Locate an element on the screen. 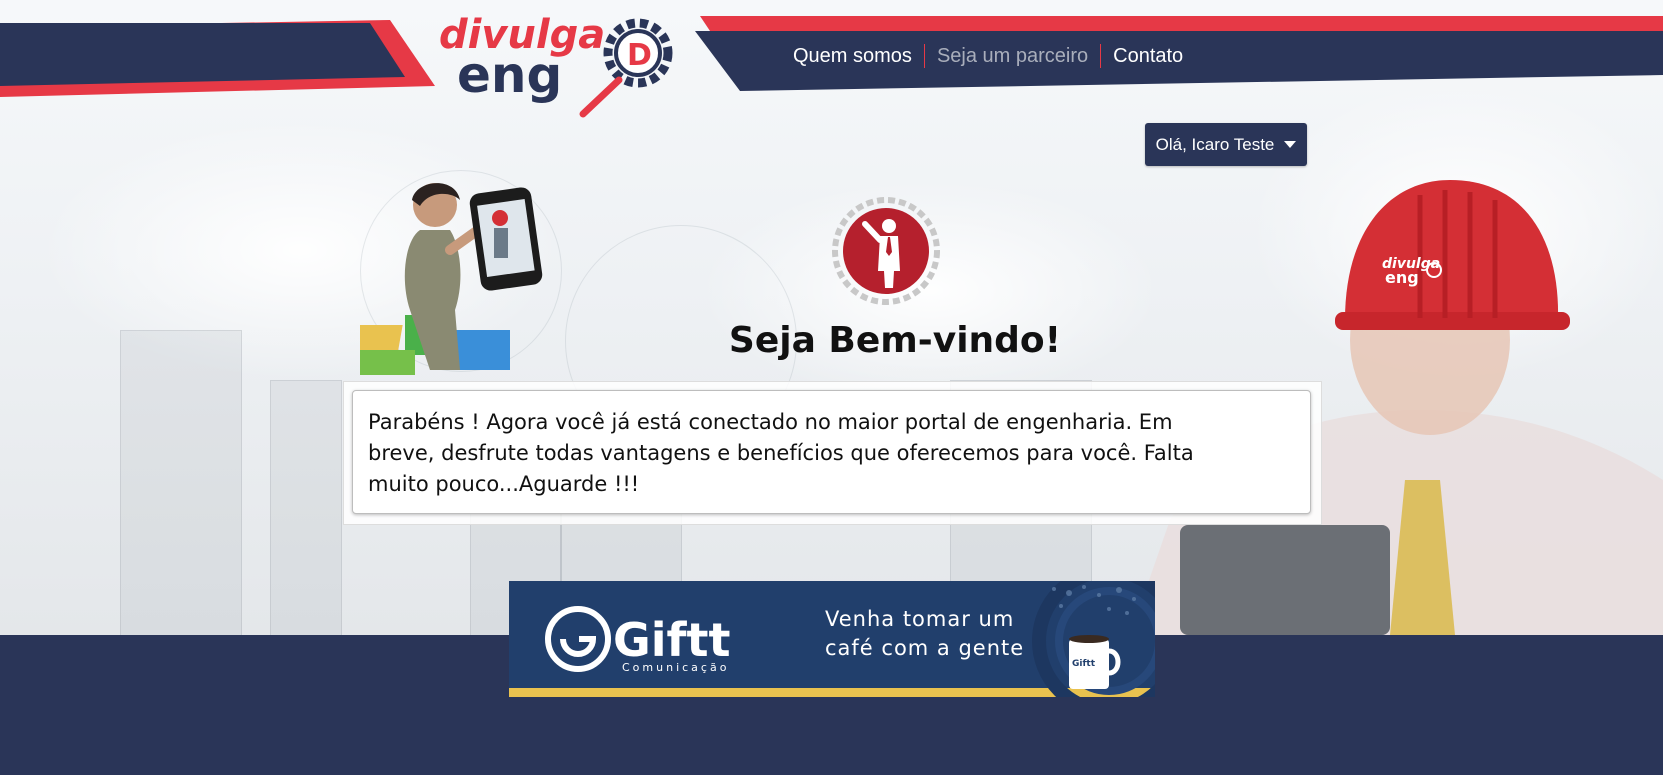 The width and height of the screenshot is (1663, 775). welcome-title: Seja Bem-vindo! is located at coordinates (895, 340).